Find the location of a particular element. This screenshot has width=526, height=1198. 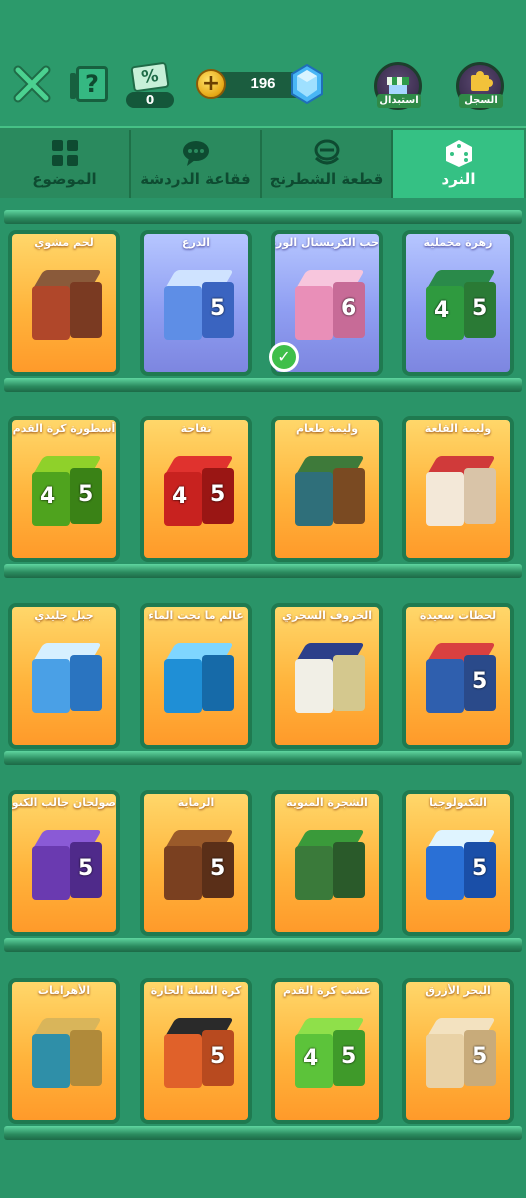

tab-chess-piece: قطعة الشطرنج is located at coordinates (327, 164).